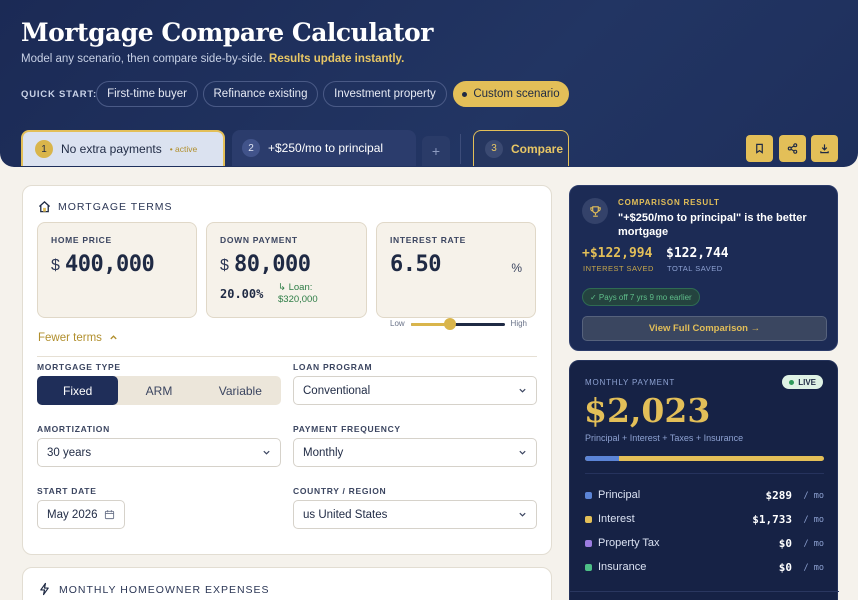 The height and width of the screenshot is (600, 858). I want to click on interest-rate-field: INTEREST RATE 6.50 % Low High, so click(456, 276).